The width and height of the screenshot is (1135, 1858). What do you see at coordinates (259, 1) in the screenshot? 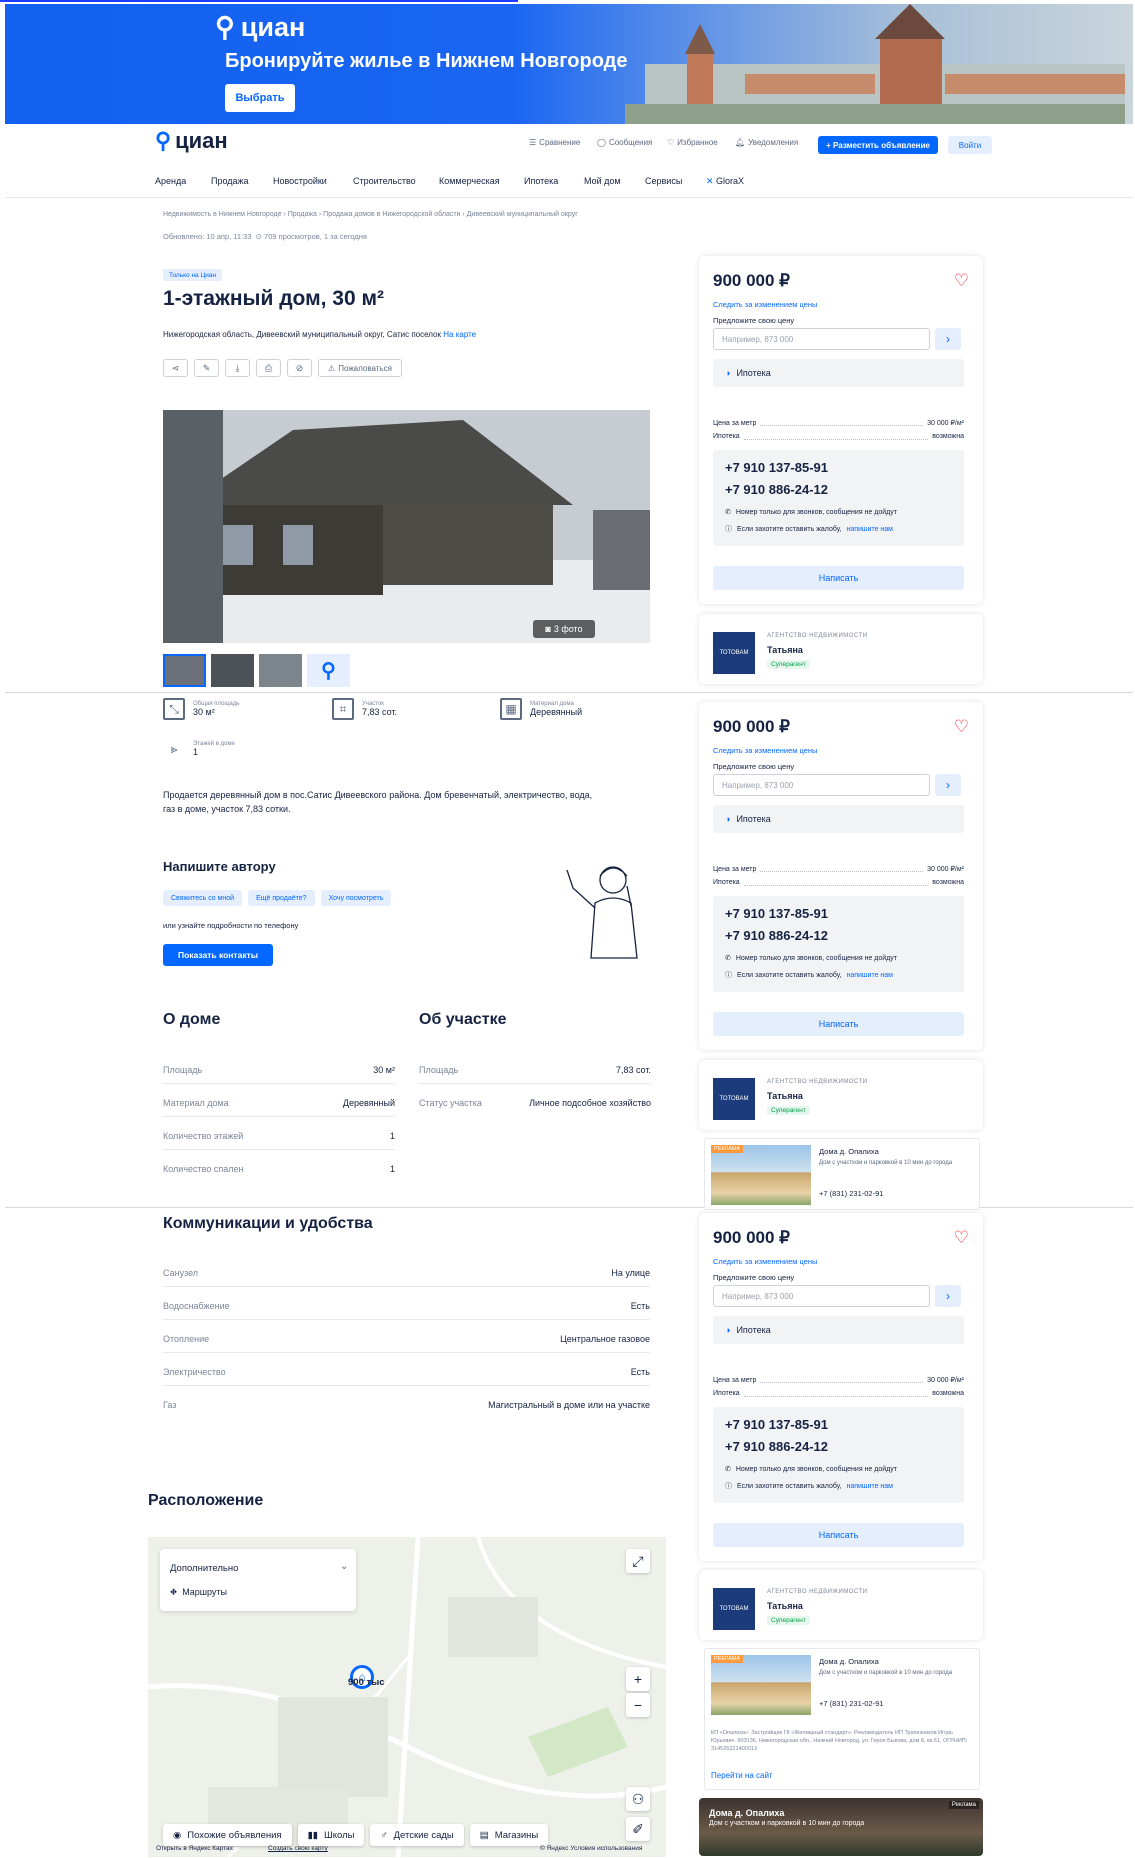
I see `top-link-bar` at bounding box center [259, 1].